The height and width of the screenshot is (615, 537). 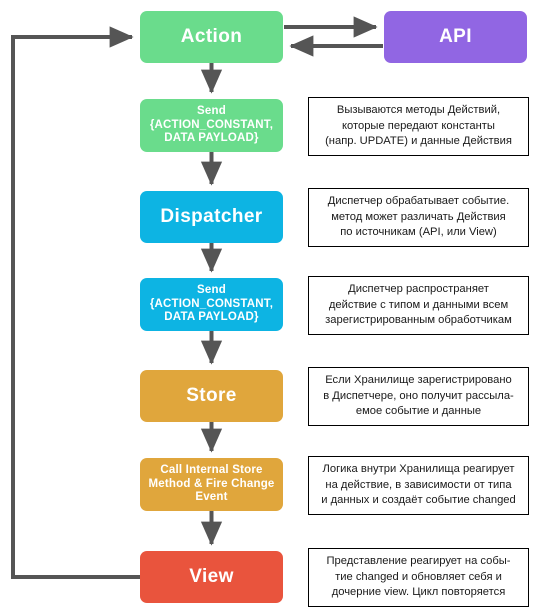 I want to click on node-store: Store, so click(x=211, y=396).